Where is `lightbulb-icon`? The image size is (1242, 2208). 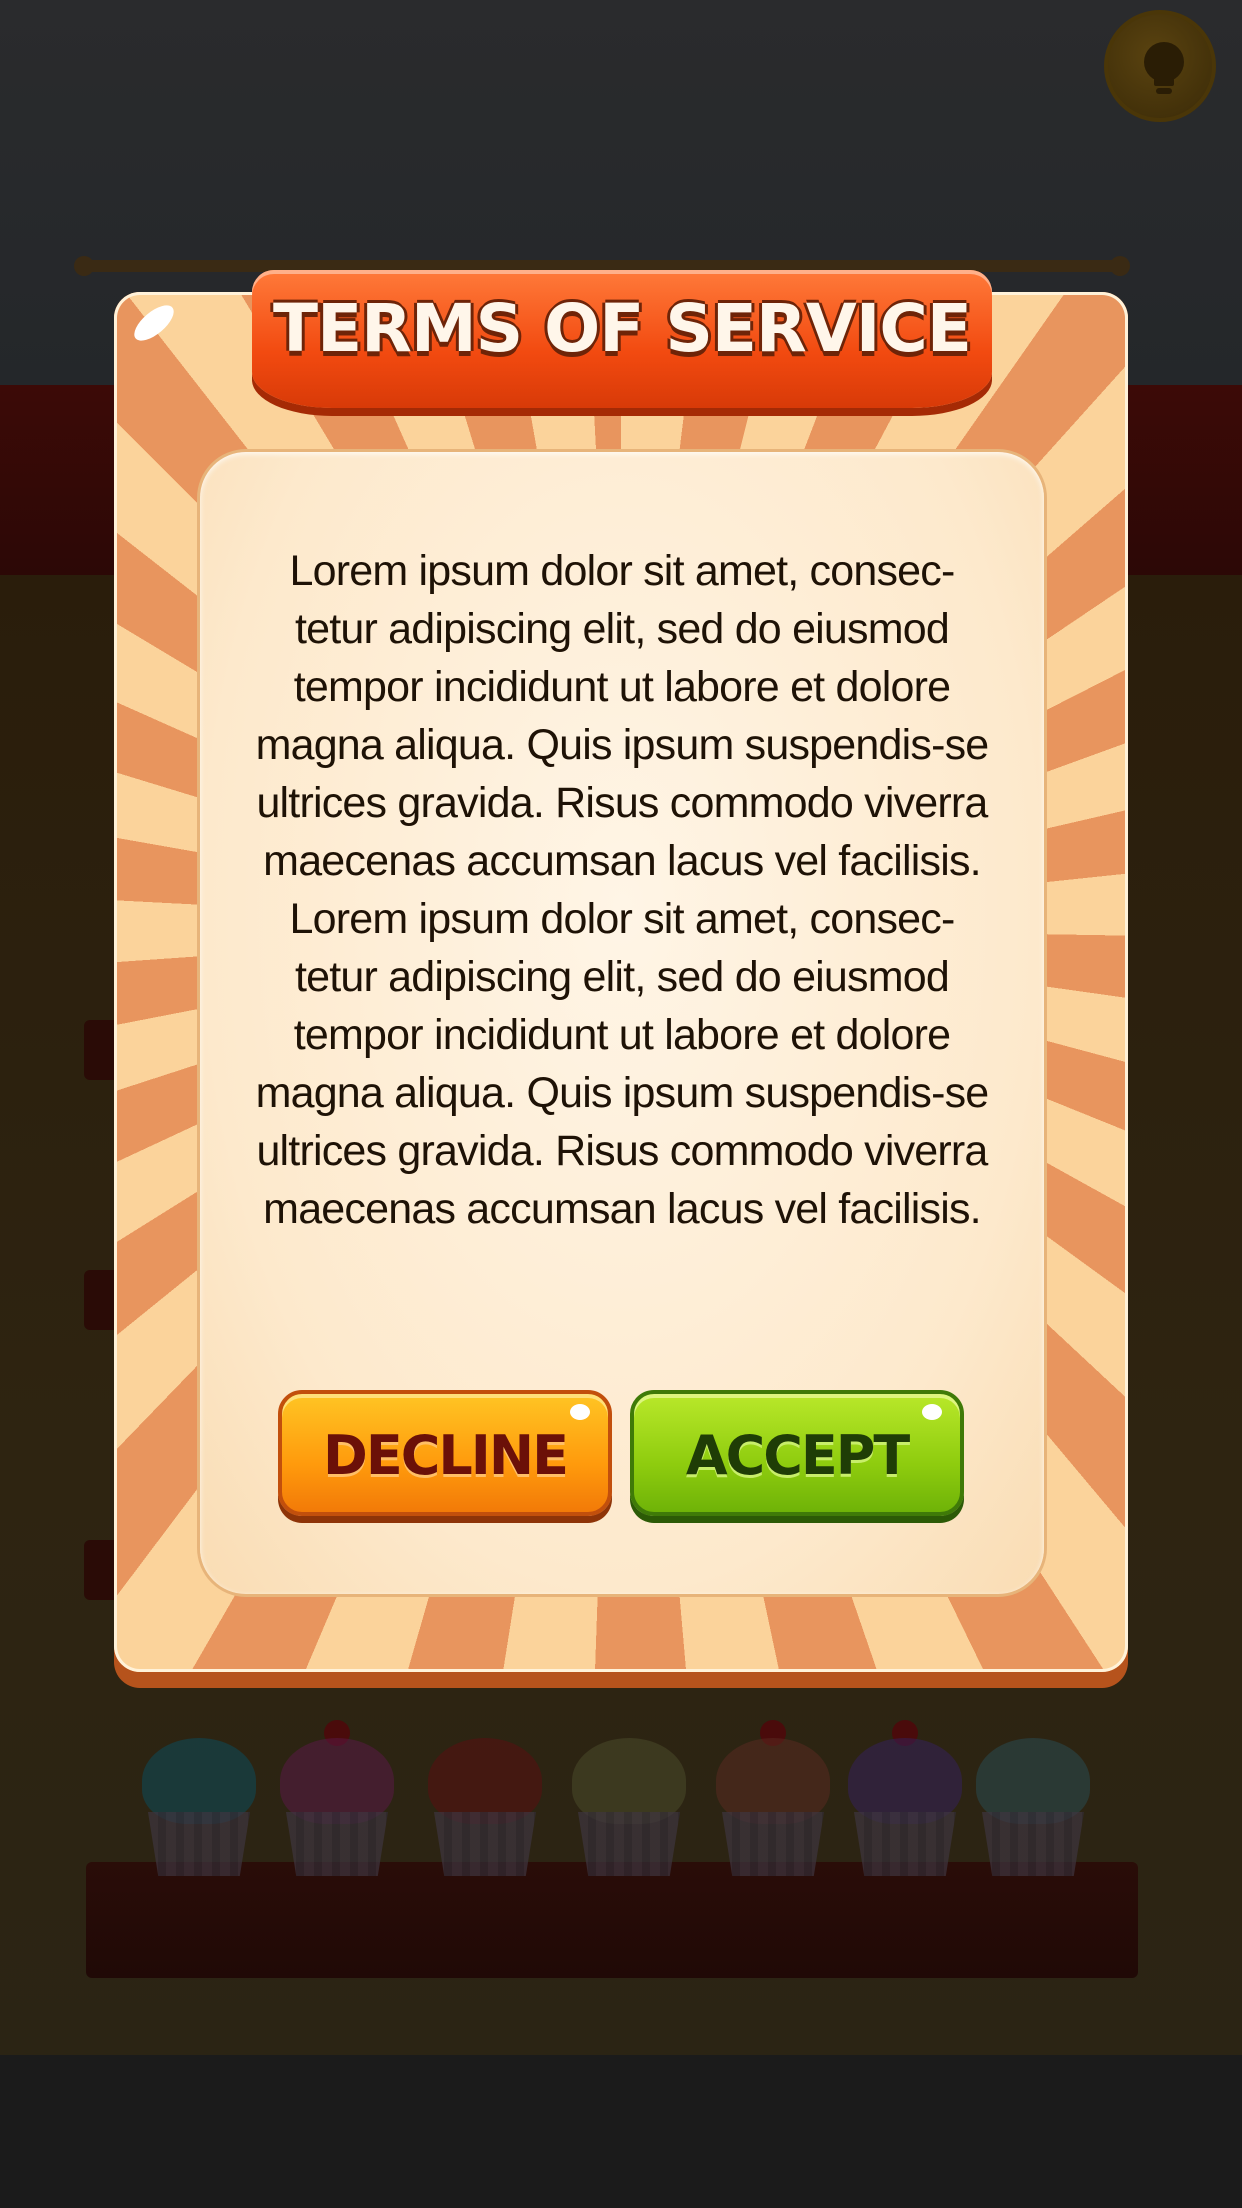
lightbulb-icon is located at coordinates (1164, 68).